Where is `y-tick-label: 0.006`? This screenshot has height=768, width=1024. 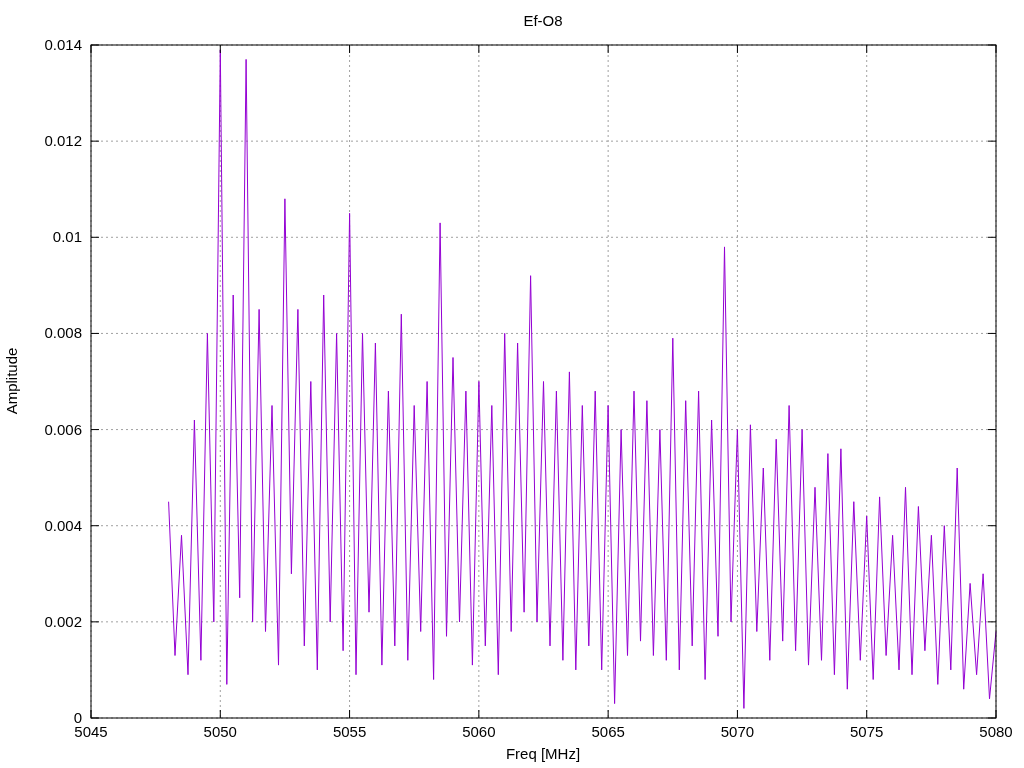
y-tick-label: 0.006 is located at coordinates (63, 429).